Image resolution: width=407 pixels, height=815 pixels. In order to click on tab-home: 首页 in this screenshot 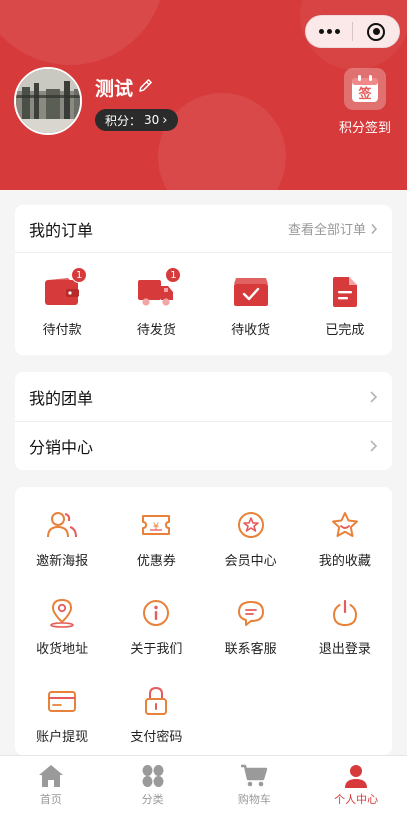, I will do `click(51, 785)`.